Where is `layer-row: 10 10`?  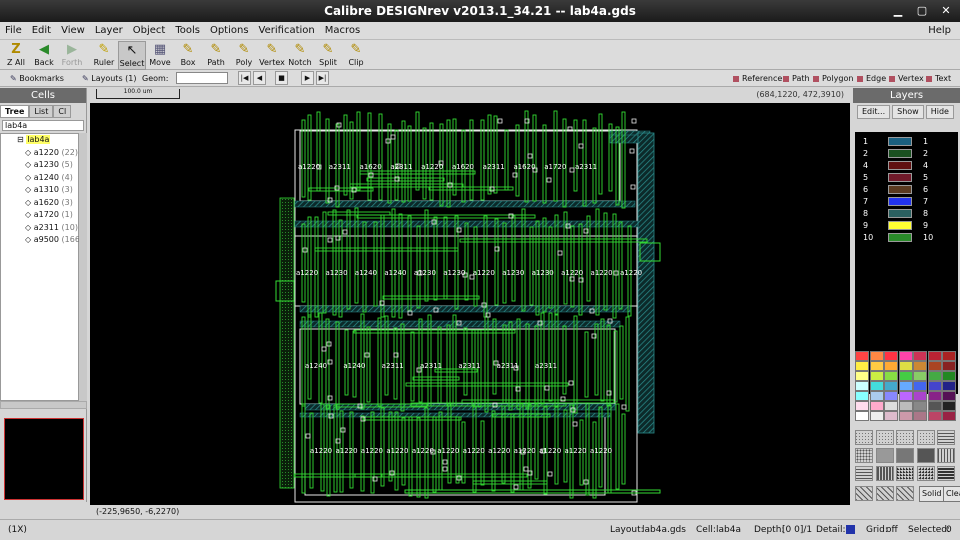 layer-row: 10 10 is located at coordinates (906, 237).